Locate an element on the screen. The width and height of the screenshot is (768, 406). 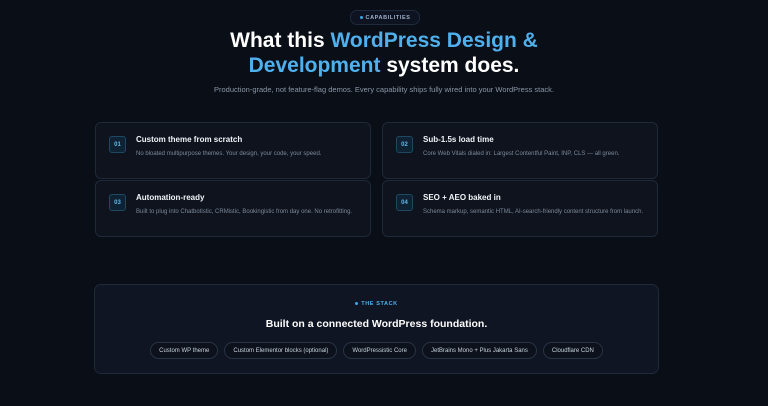
capability-title: Custom theme from scratch is located at coordinates (189, 139).